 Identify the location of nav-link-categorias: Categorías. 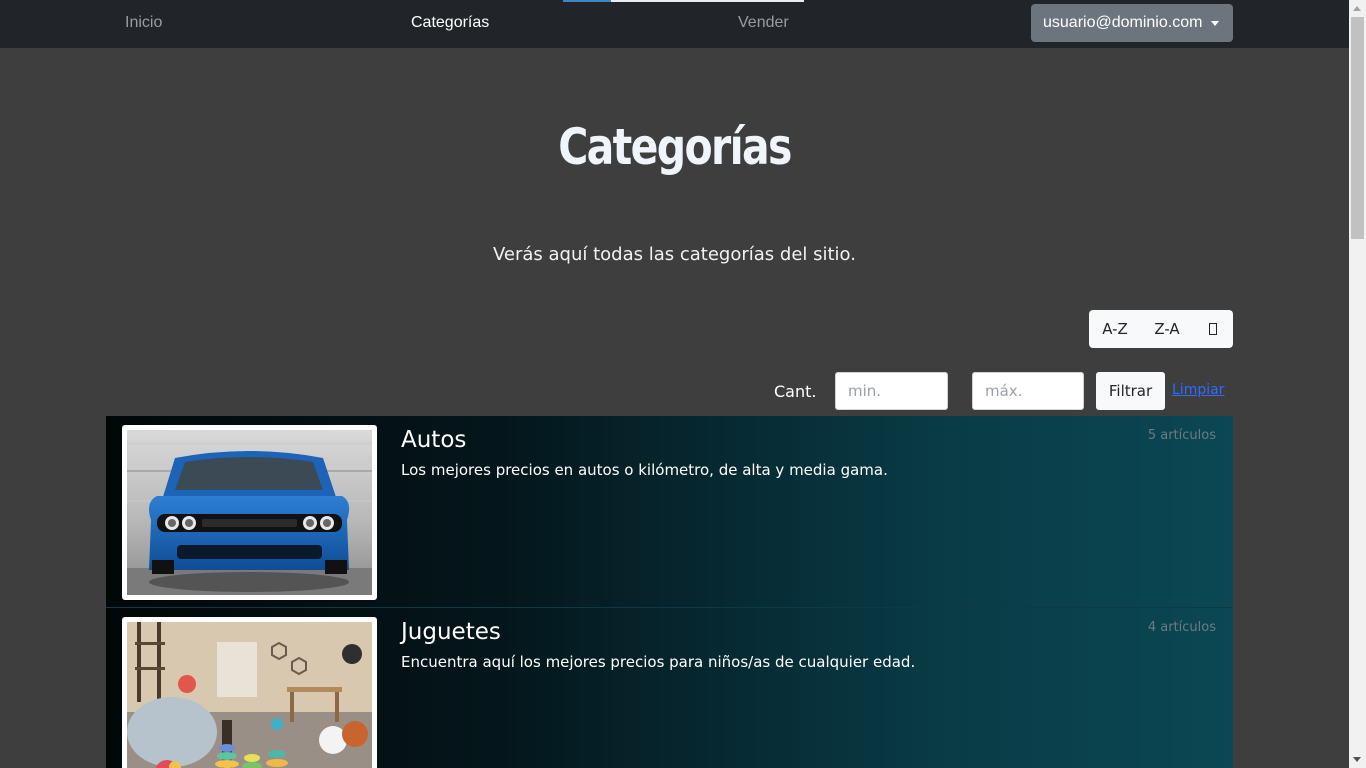
(450, 23).